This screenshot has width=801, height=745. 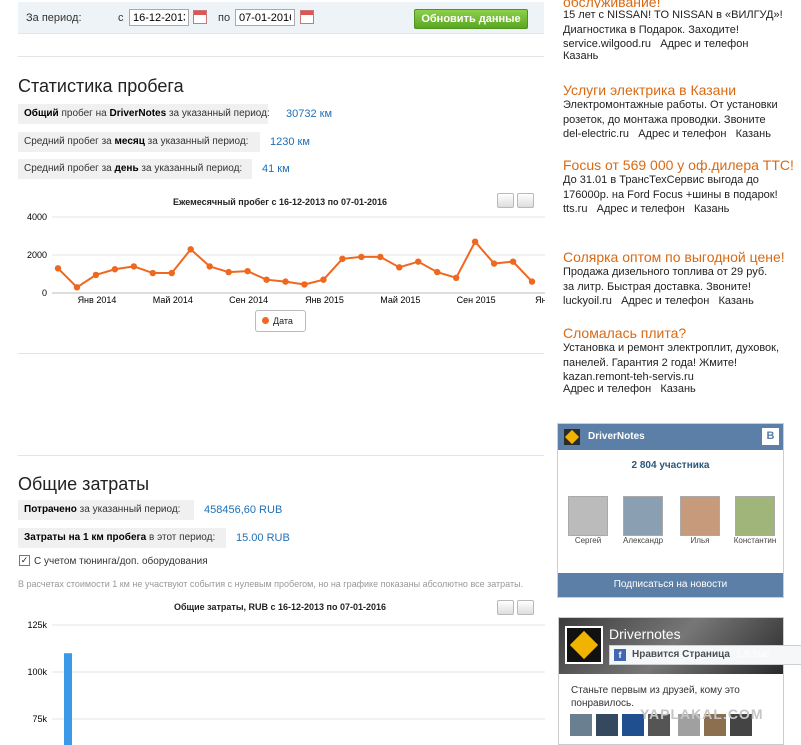 I want to click on vk-member: Илья, so click(x=700, y=520).